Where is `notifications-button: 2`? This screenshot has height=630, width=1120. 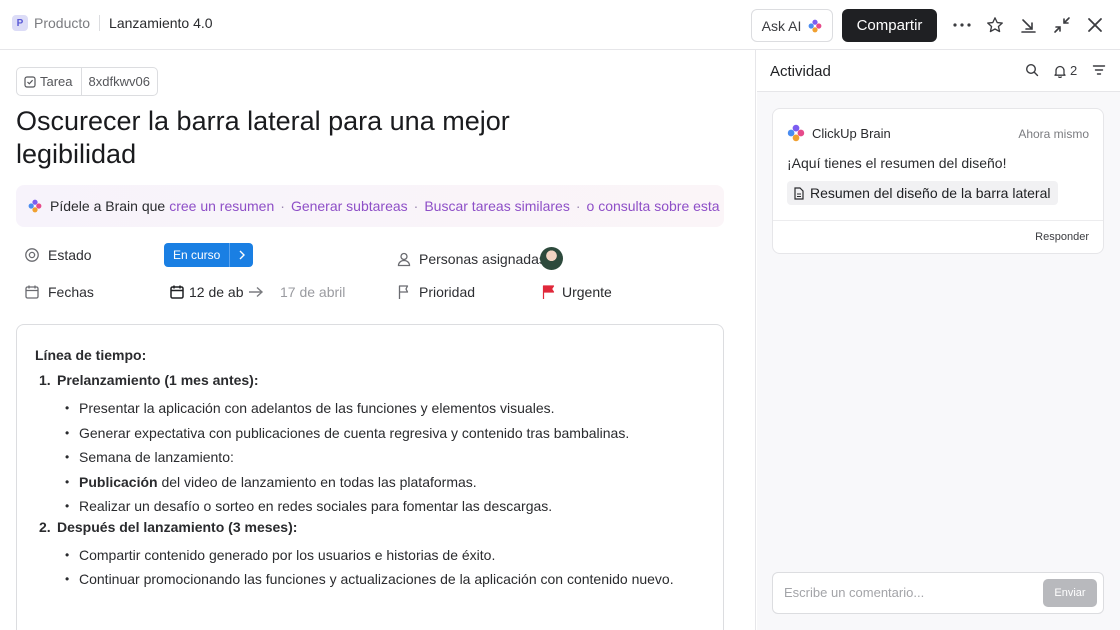
notifications-button: 2 is located at coordinates (1065, 70).